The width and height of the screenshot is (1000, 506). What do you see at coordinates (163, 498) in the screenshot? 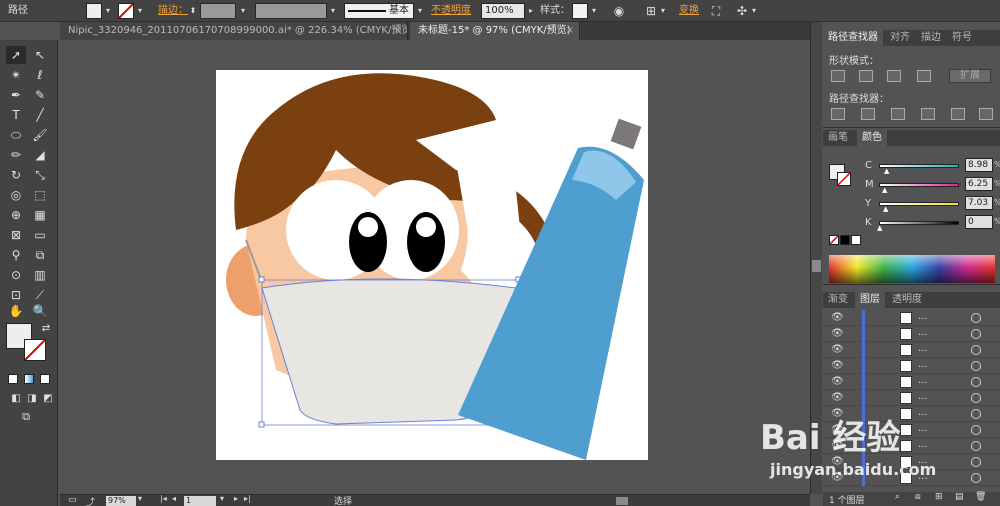
I see `first-artboard-icon: |◂` at bounding box center [163, 498].